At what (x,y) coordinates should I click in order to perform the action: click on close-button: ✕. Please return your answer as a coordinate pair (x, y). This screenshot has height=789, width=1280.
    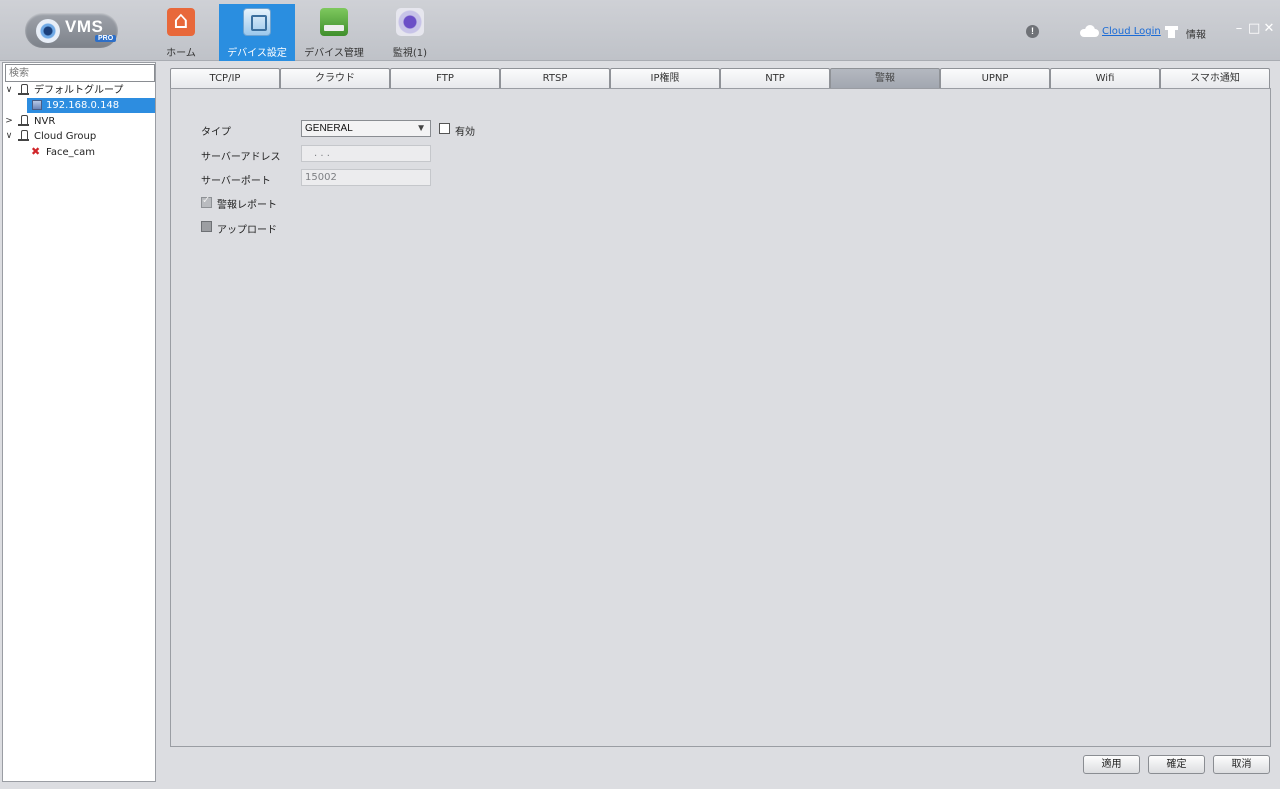
    Looking at the image, I should click on (1269, 29).